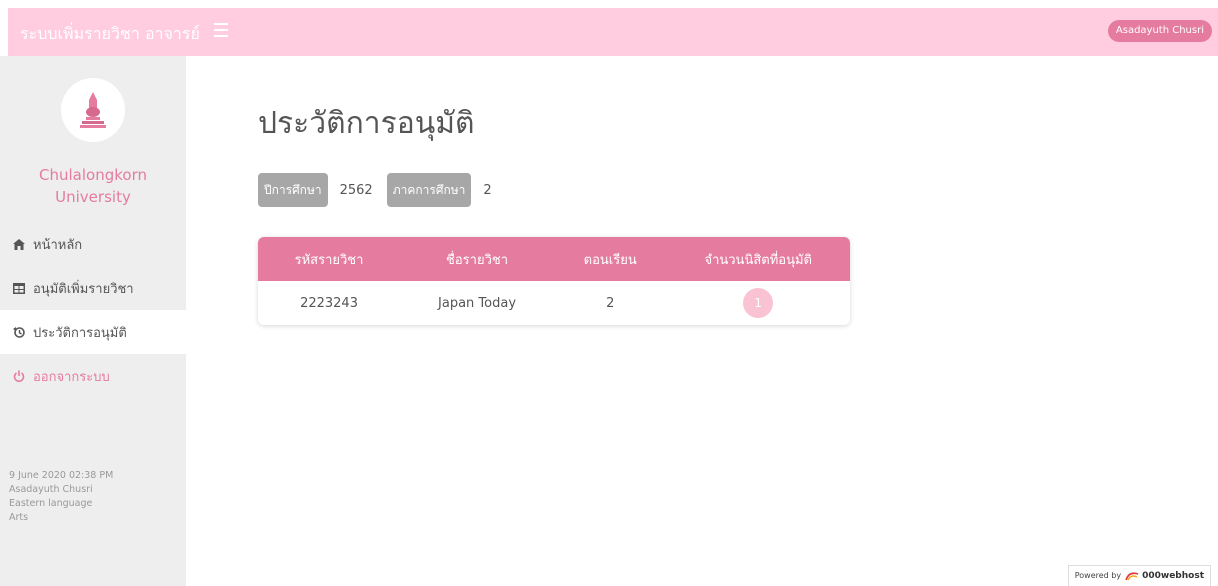 The height and width of the screenshot is (586, 1218). I want to click on sidebar-item-label: อนุมัติเพิ่มรายวิชา, so click(83, 289).